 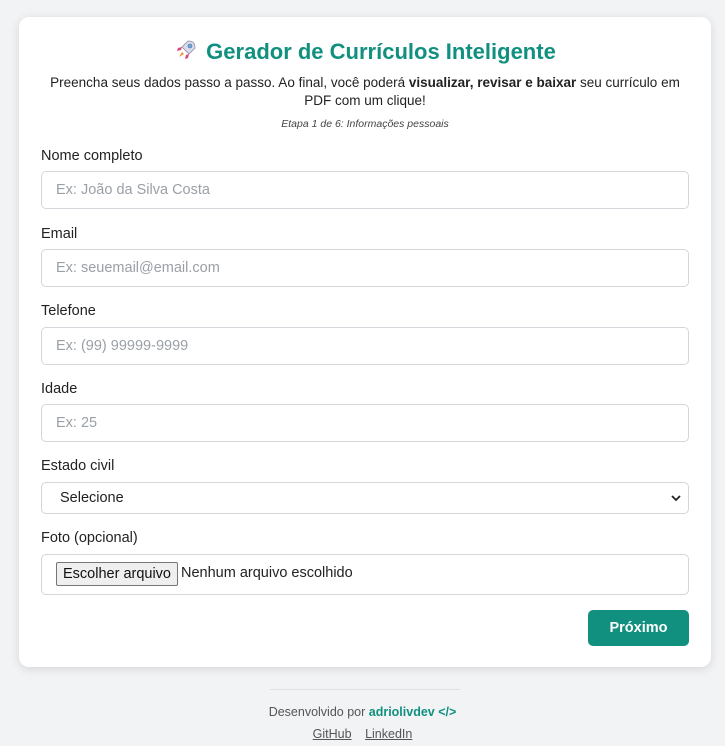 I want to click on choose-file-button: Escolher arquivo, so click(x=117, y=574).